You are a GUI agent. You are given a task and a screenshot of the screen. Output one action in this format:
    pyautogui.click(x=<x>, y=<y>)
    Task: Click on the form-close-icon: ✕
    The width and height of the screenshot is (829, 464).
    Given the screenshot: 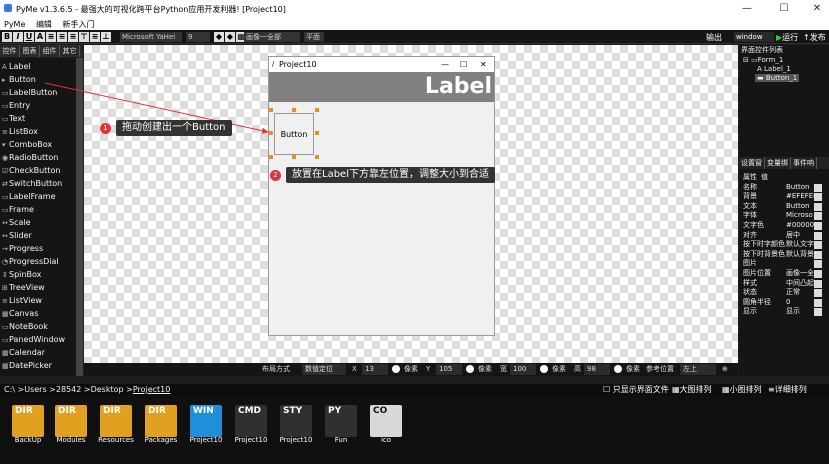 What is the action you would take?
    pyautogui.click(x=483, y=64)
    